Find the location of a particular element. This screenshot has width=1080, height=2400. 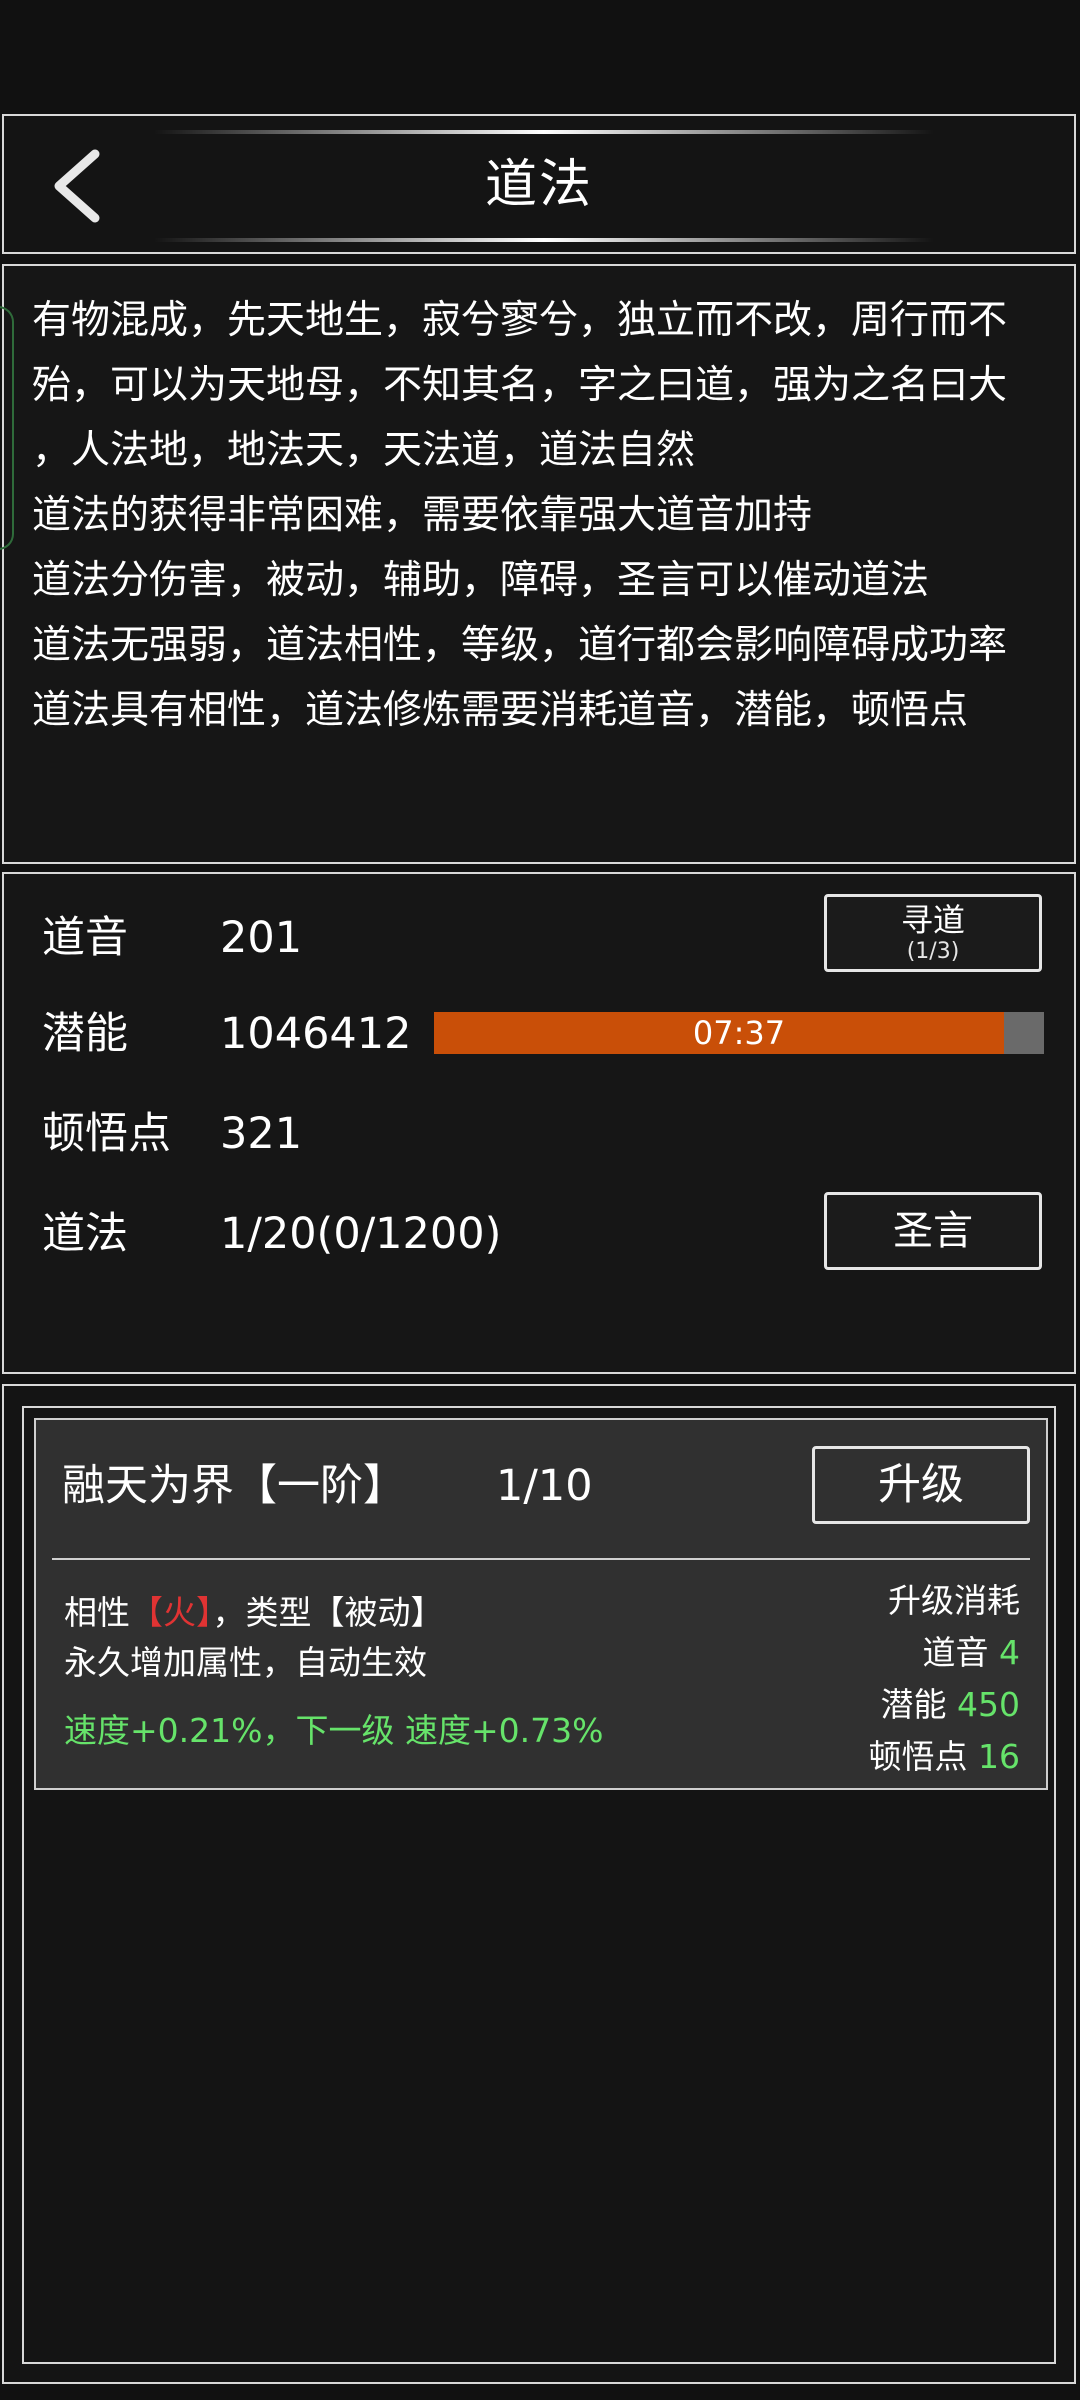

skill-affinity-line: 相性【火】，类型【被动】 is located at coordinates (254, 1613).